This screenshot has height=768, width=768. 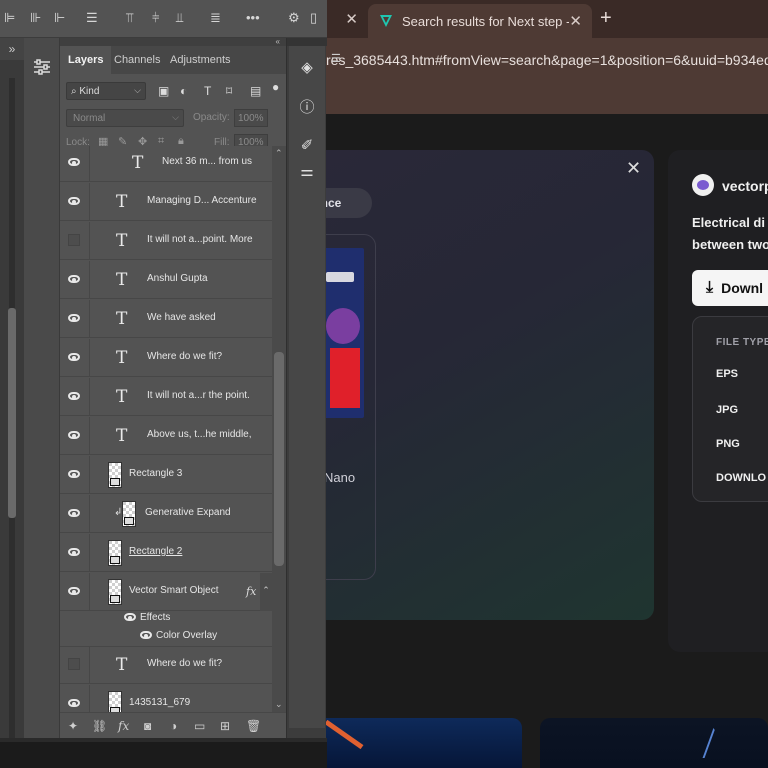 What do you see at coordinates (215, 18) in the screenshot?
I see `distribute-vertical-icon: ≣` at bounding box center [215, 18].